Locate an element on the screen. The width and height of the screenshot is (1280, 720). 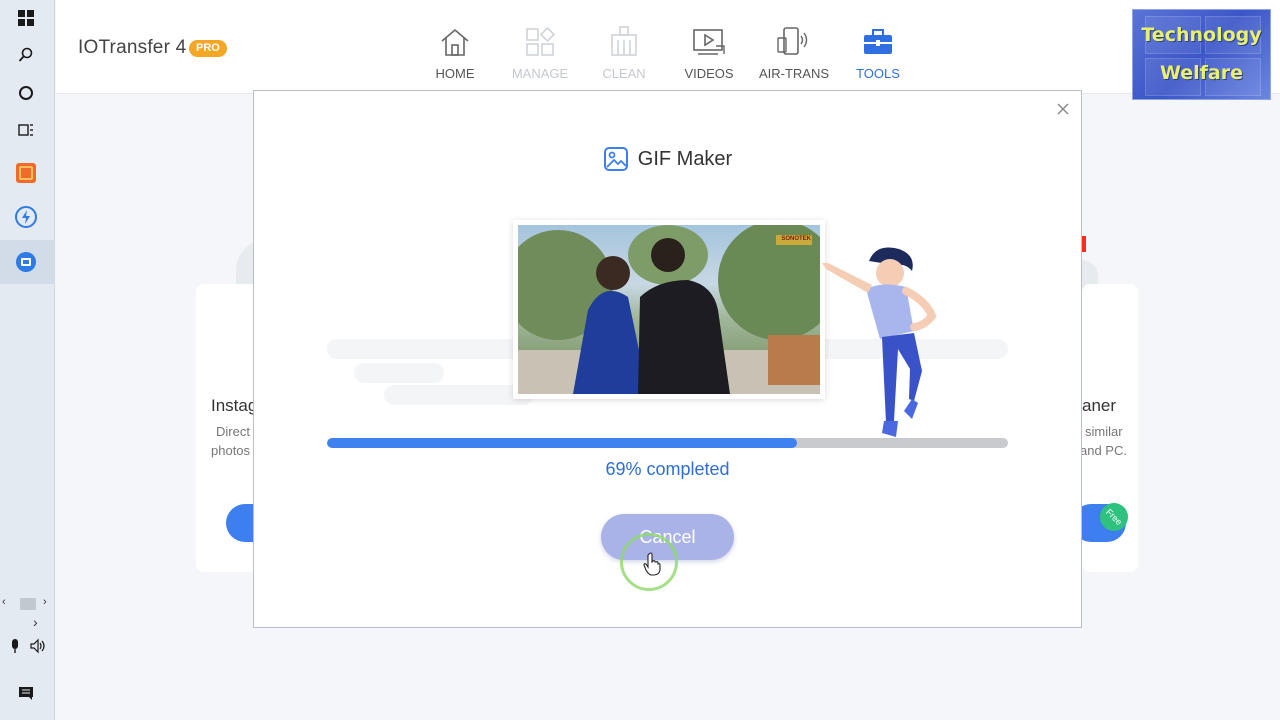
bg-card-right: aner similar and PC. Free is located at coordinates (1105, 428).